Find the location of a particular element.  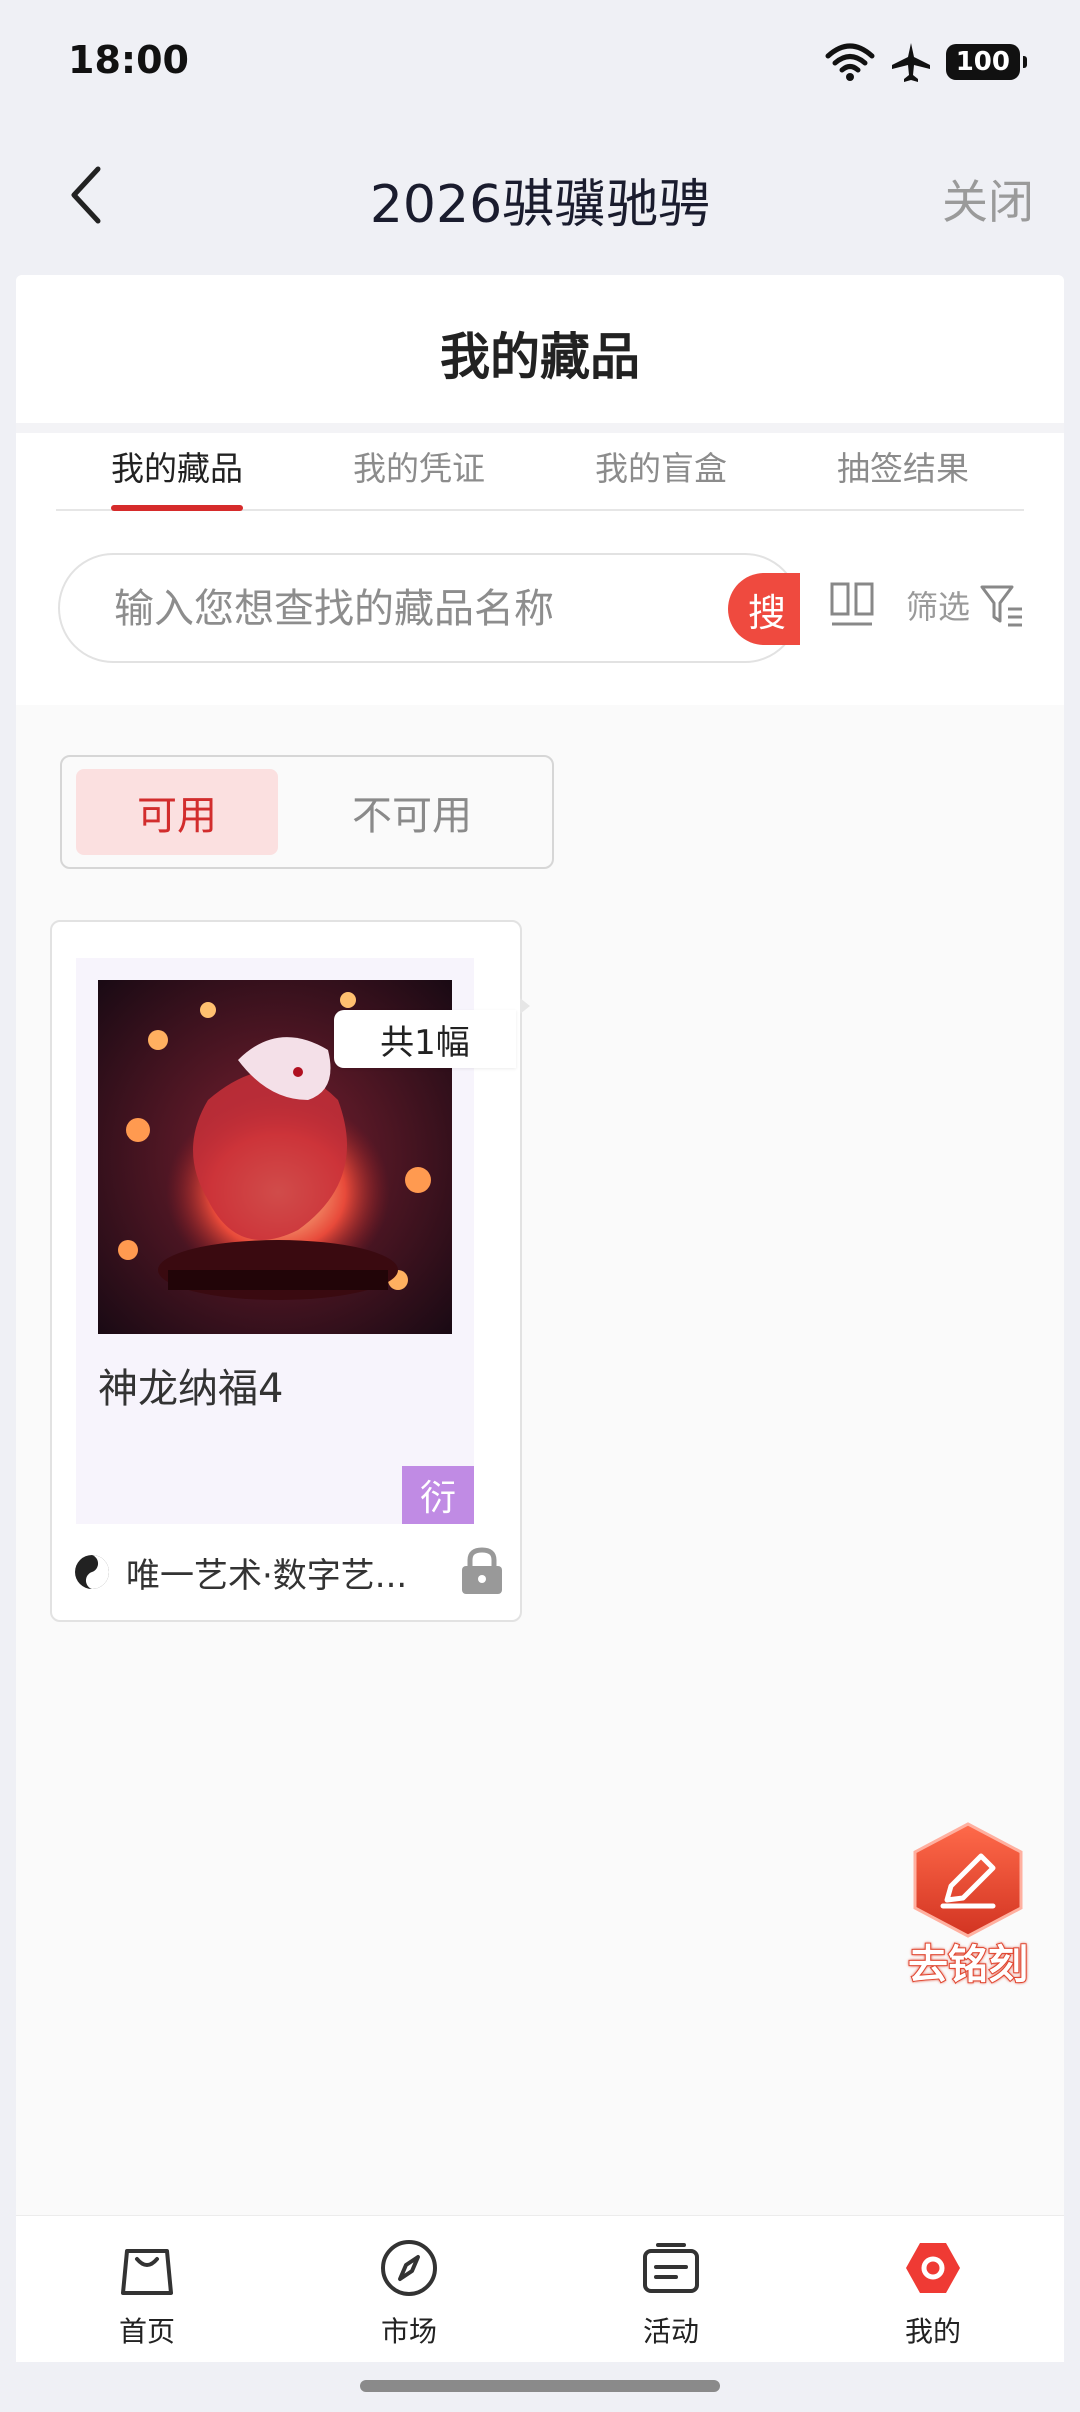

ticket-icon is located at coordinates (671, 2268).